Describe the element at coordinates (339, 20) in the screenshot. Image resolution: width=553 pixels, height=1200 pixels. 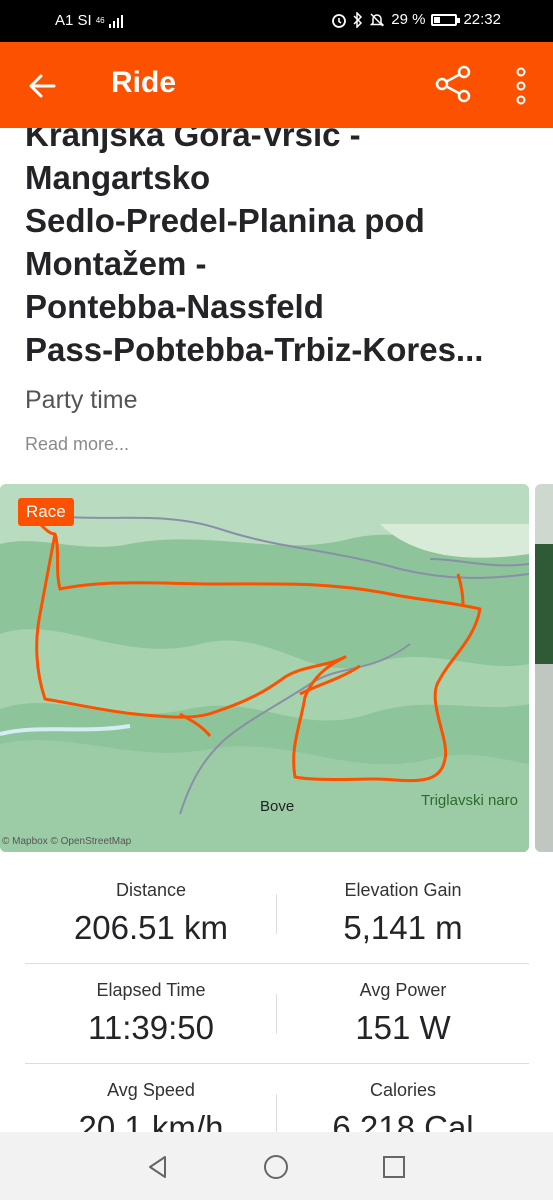
I see `alarm-icon` at that location.